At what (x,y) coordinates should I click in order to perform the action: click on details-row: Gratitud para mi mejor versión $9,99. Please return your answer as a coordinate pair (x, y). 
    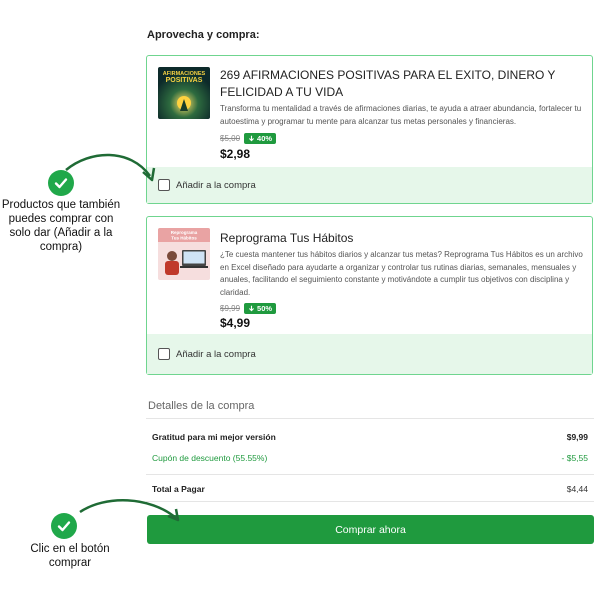
    Looking at the image, I should click on (370, 437).